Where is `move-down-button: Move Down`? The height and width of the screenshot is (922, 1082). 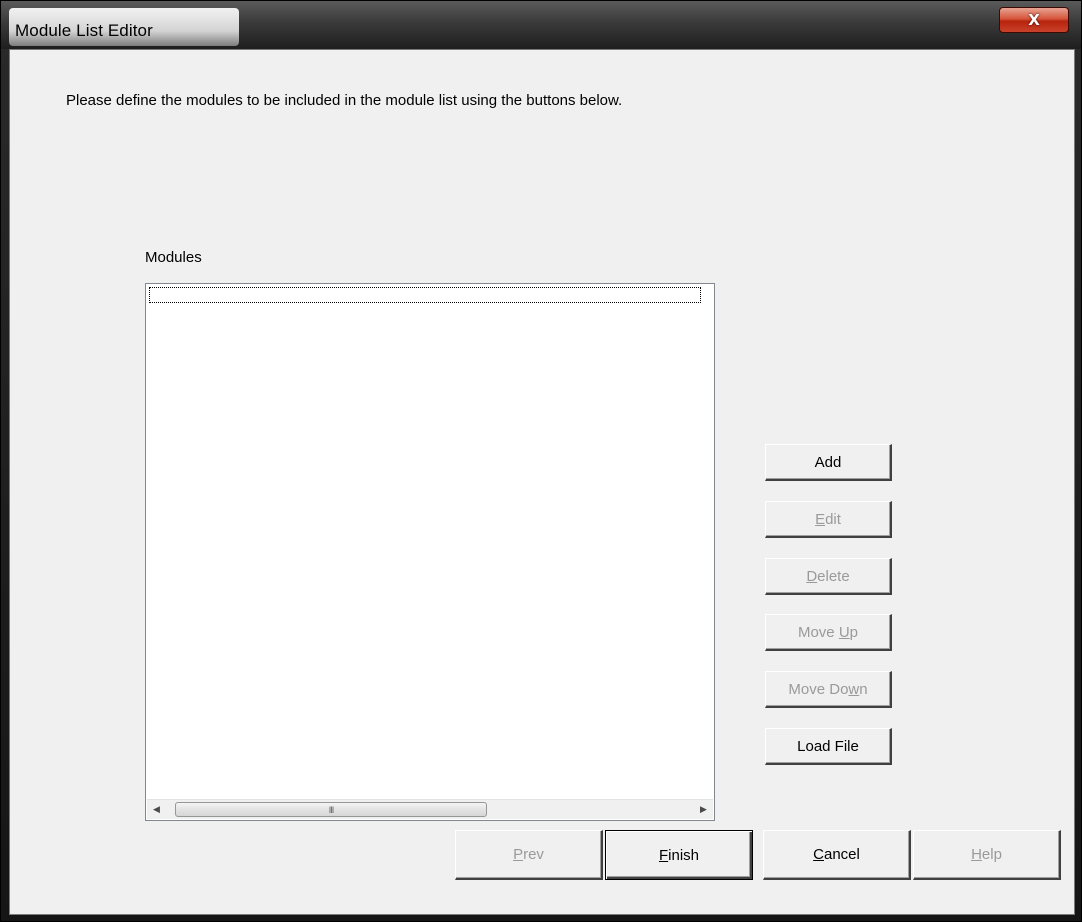
move-down-button: Move Down is located at coordinates (828, 689).